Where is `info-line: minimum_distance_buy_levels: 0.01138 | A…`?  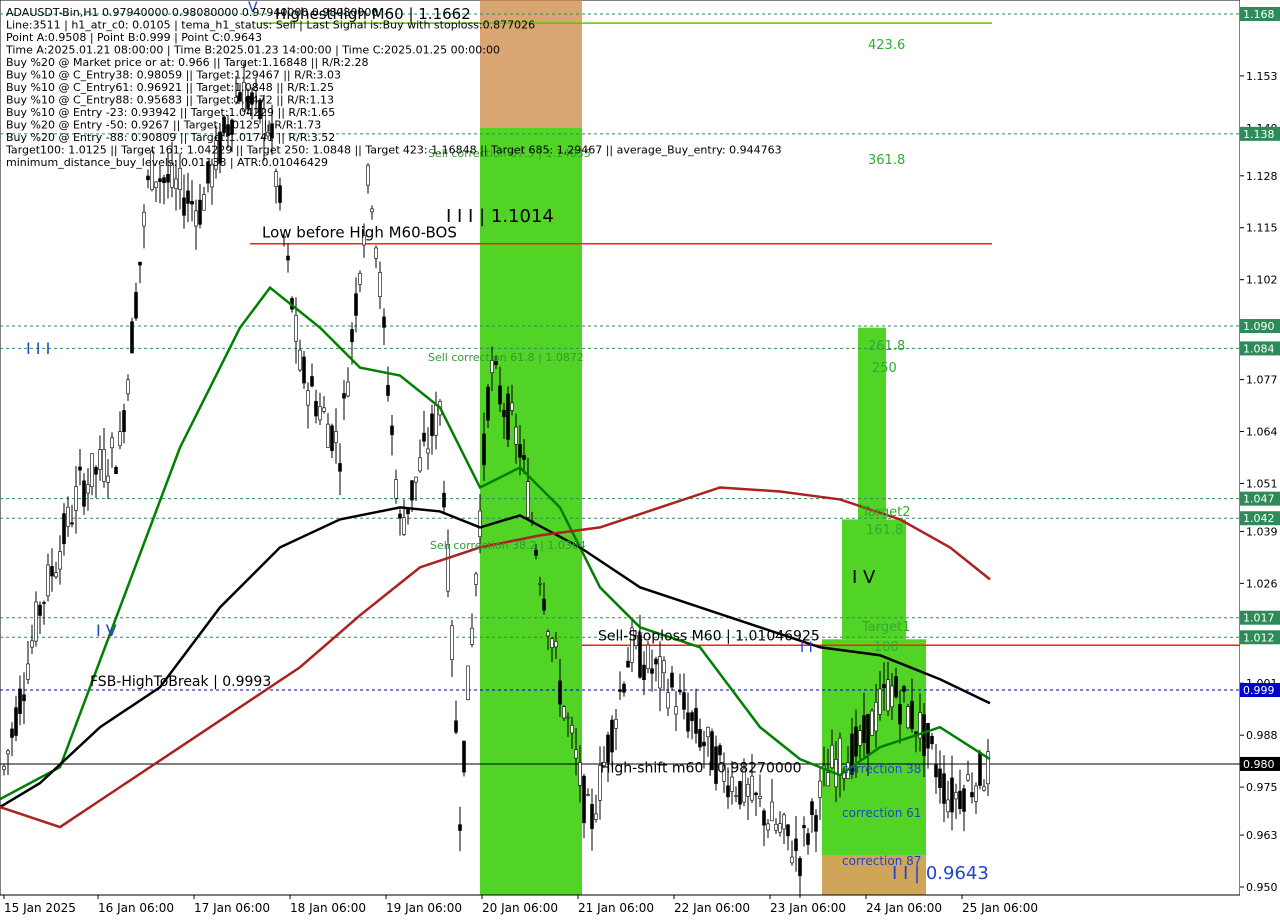
info-line: minimum_distance_buy_levels: 0.01138 | A… is located at coordinates (167, 162).